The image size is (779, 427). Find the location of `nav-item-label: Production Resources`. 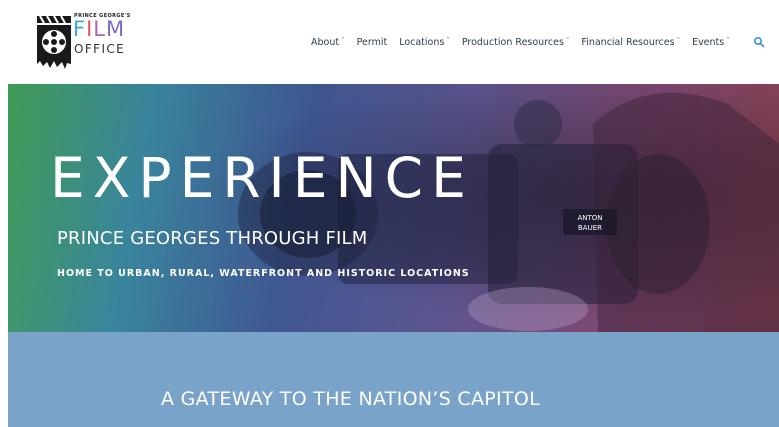

nav-item-label: Production Resources is located at coordinates (512, 42).